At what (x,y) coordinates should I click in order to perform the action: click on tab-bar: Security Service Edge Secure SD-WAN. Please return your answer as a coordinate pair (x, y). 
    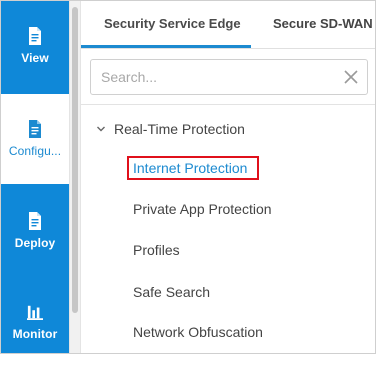
    Looking at the image, I should click on (228, 25).